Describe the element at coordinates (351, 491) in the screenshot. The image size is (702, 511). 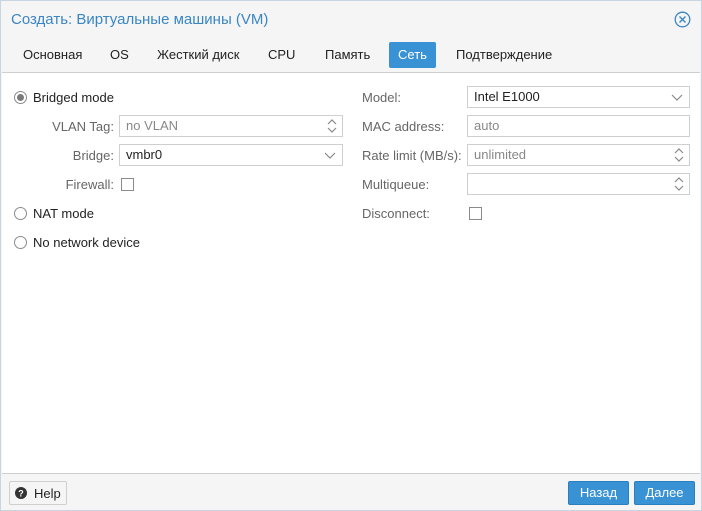
I see `dialog-footer: ? Help Назад Далее` at that location.